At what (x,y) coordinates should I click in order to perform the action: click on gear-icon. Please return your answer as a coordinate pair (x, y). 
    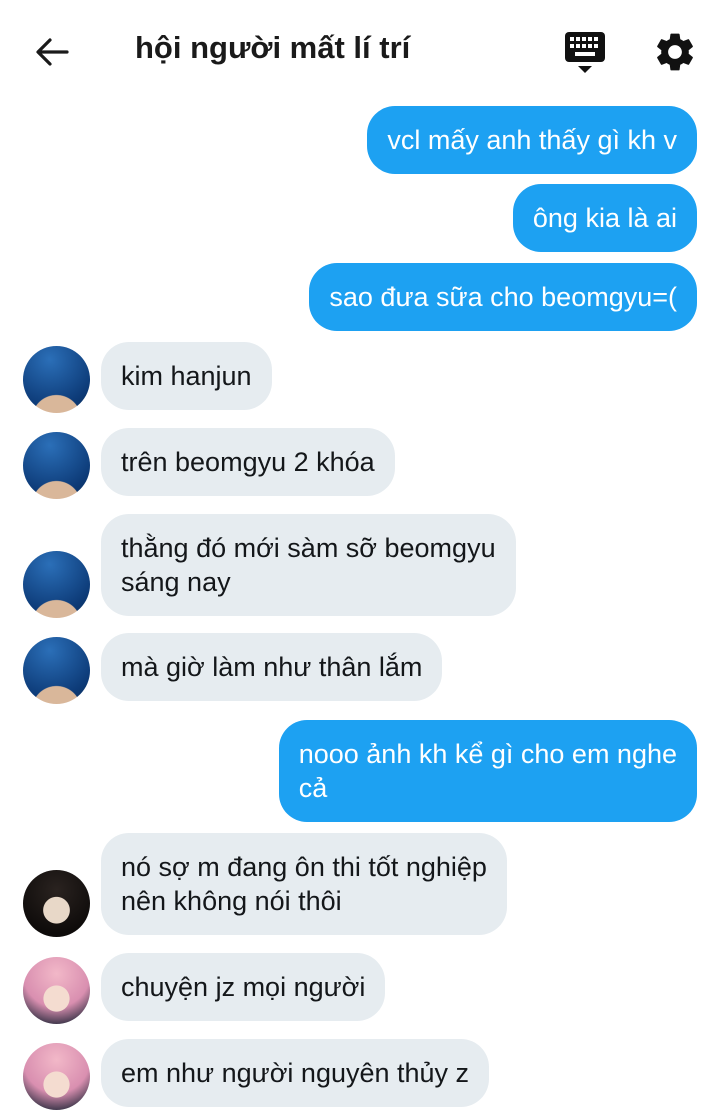
    Looking at the image, I should click on (675, 52).